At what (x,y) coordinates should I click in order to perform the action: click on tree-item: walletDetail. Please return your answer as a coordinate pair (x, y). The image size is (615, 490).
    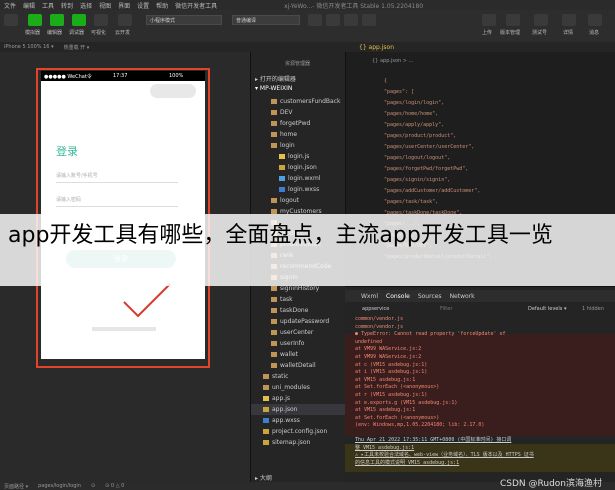
    Looking at the image, I should click on (298, 365).